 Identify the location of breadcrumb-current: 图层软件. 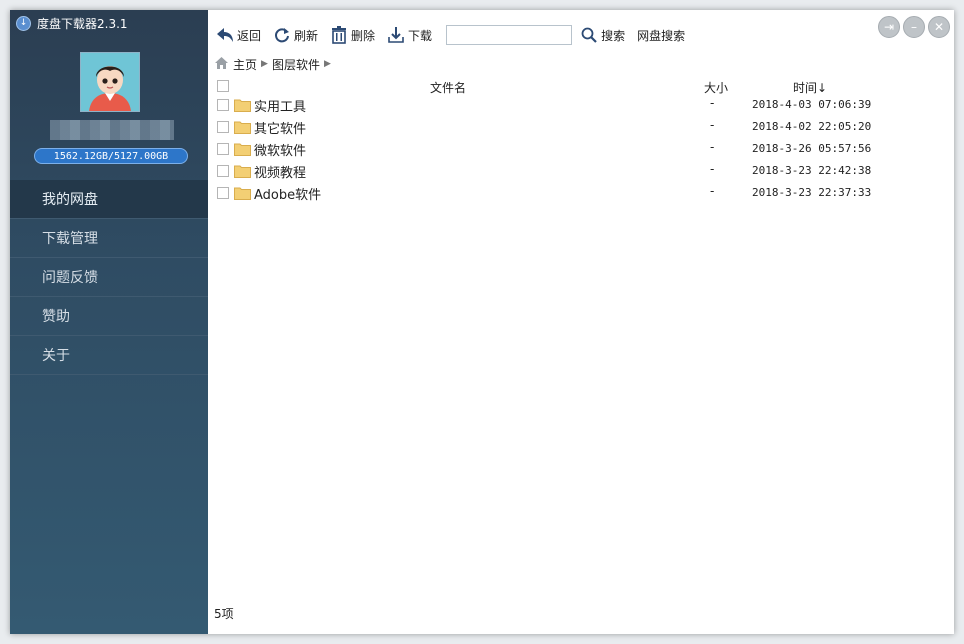
(296, 64).